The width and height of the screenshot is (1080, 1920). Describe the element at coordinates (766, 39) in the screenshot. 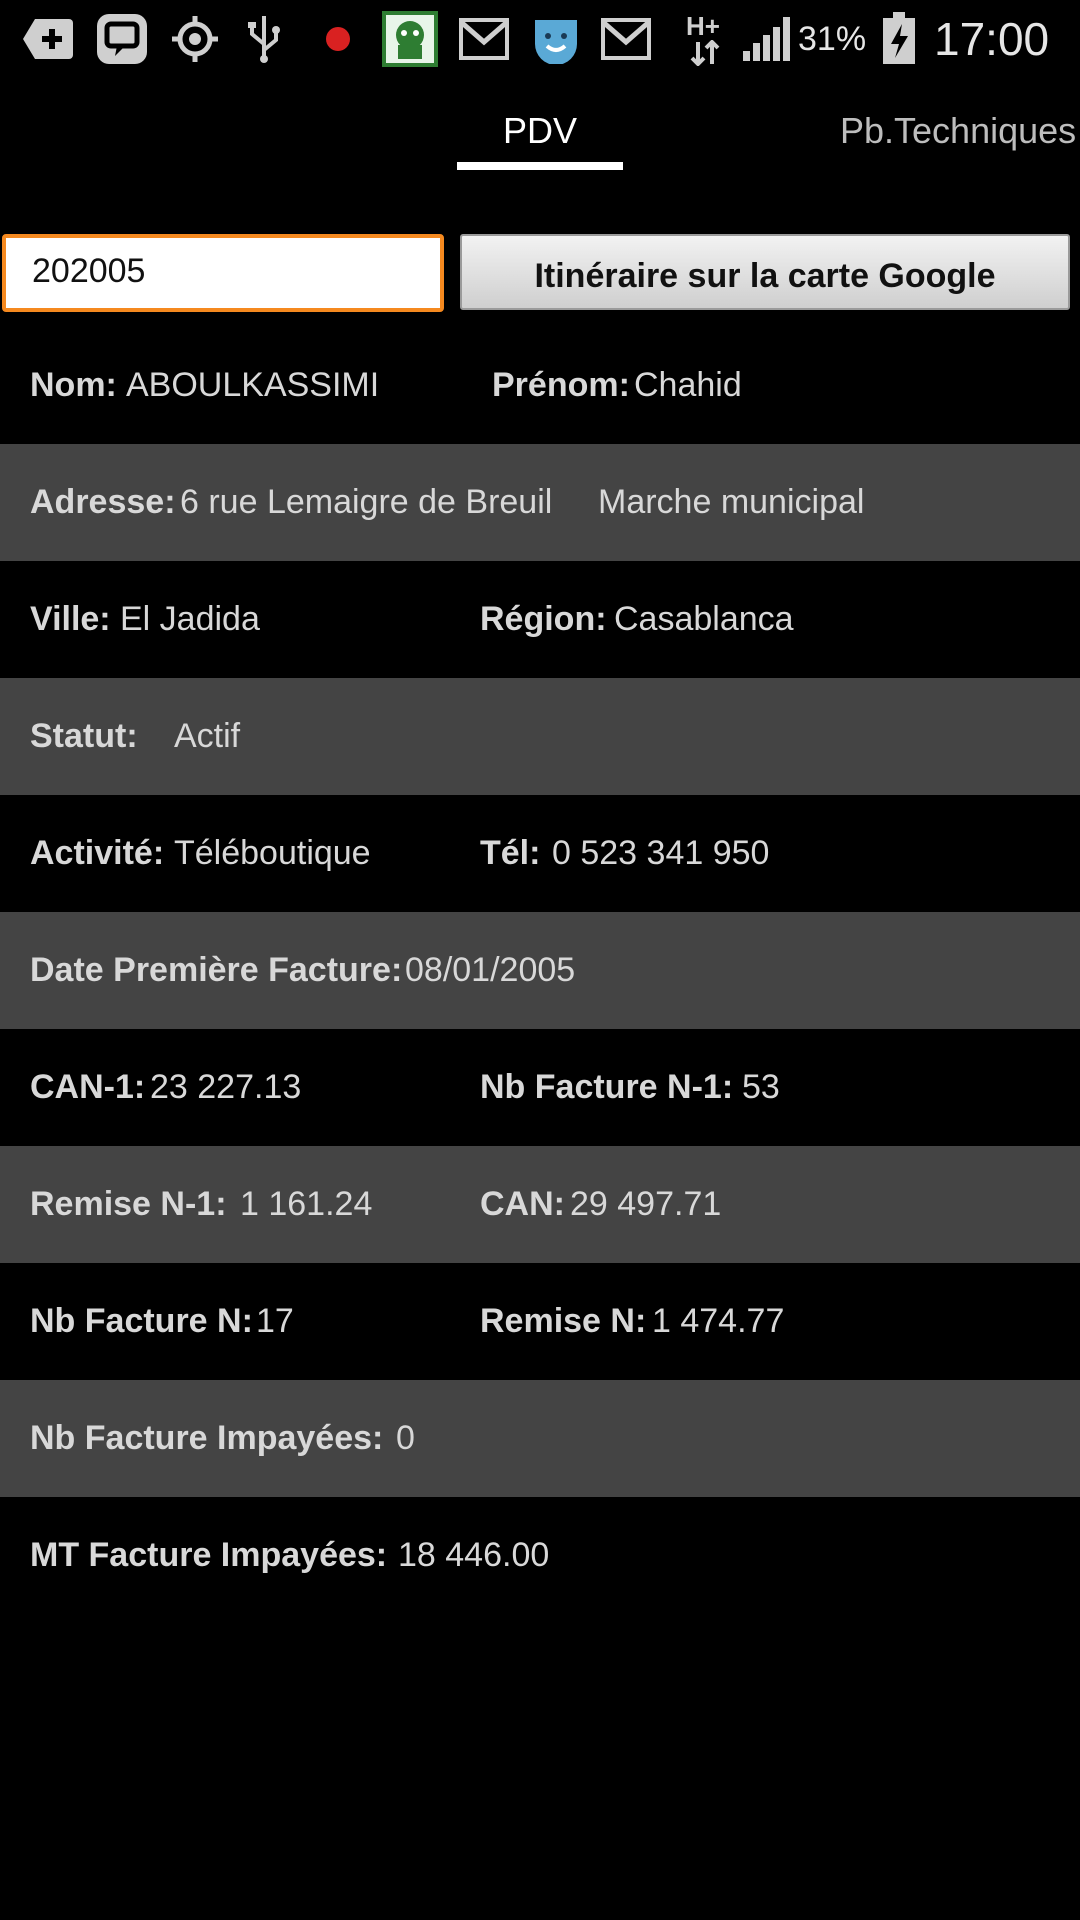

I see `signal-icon` at that location.